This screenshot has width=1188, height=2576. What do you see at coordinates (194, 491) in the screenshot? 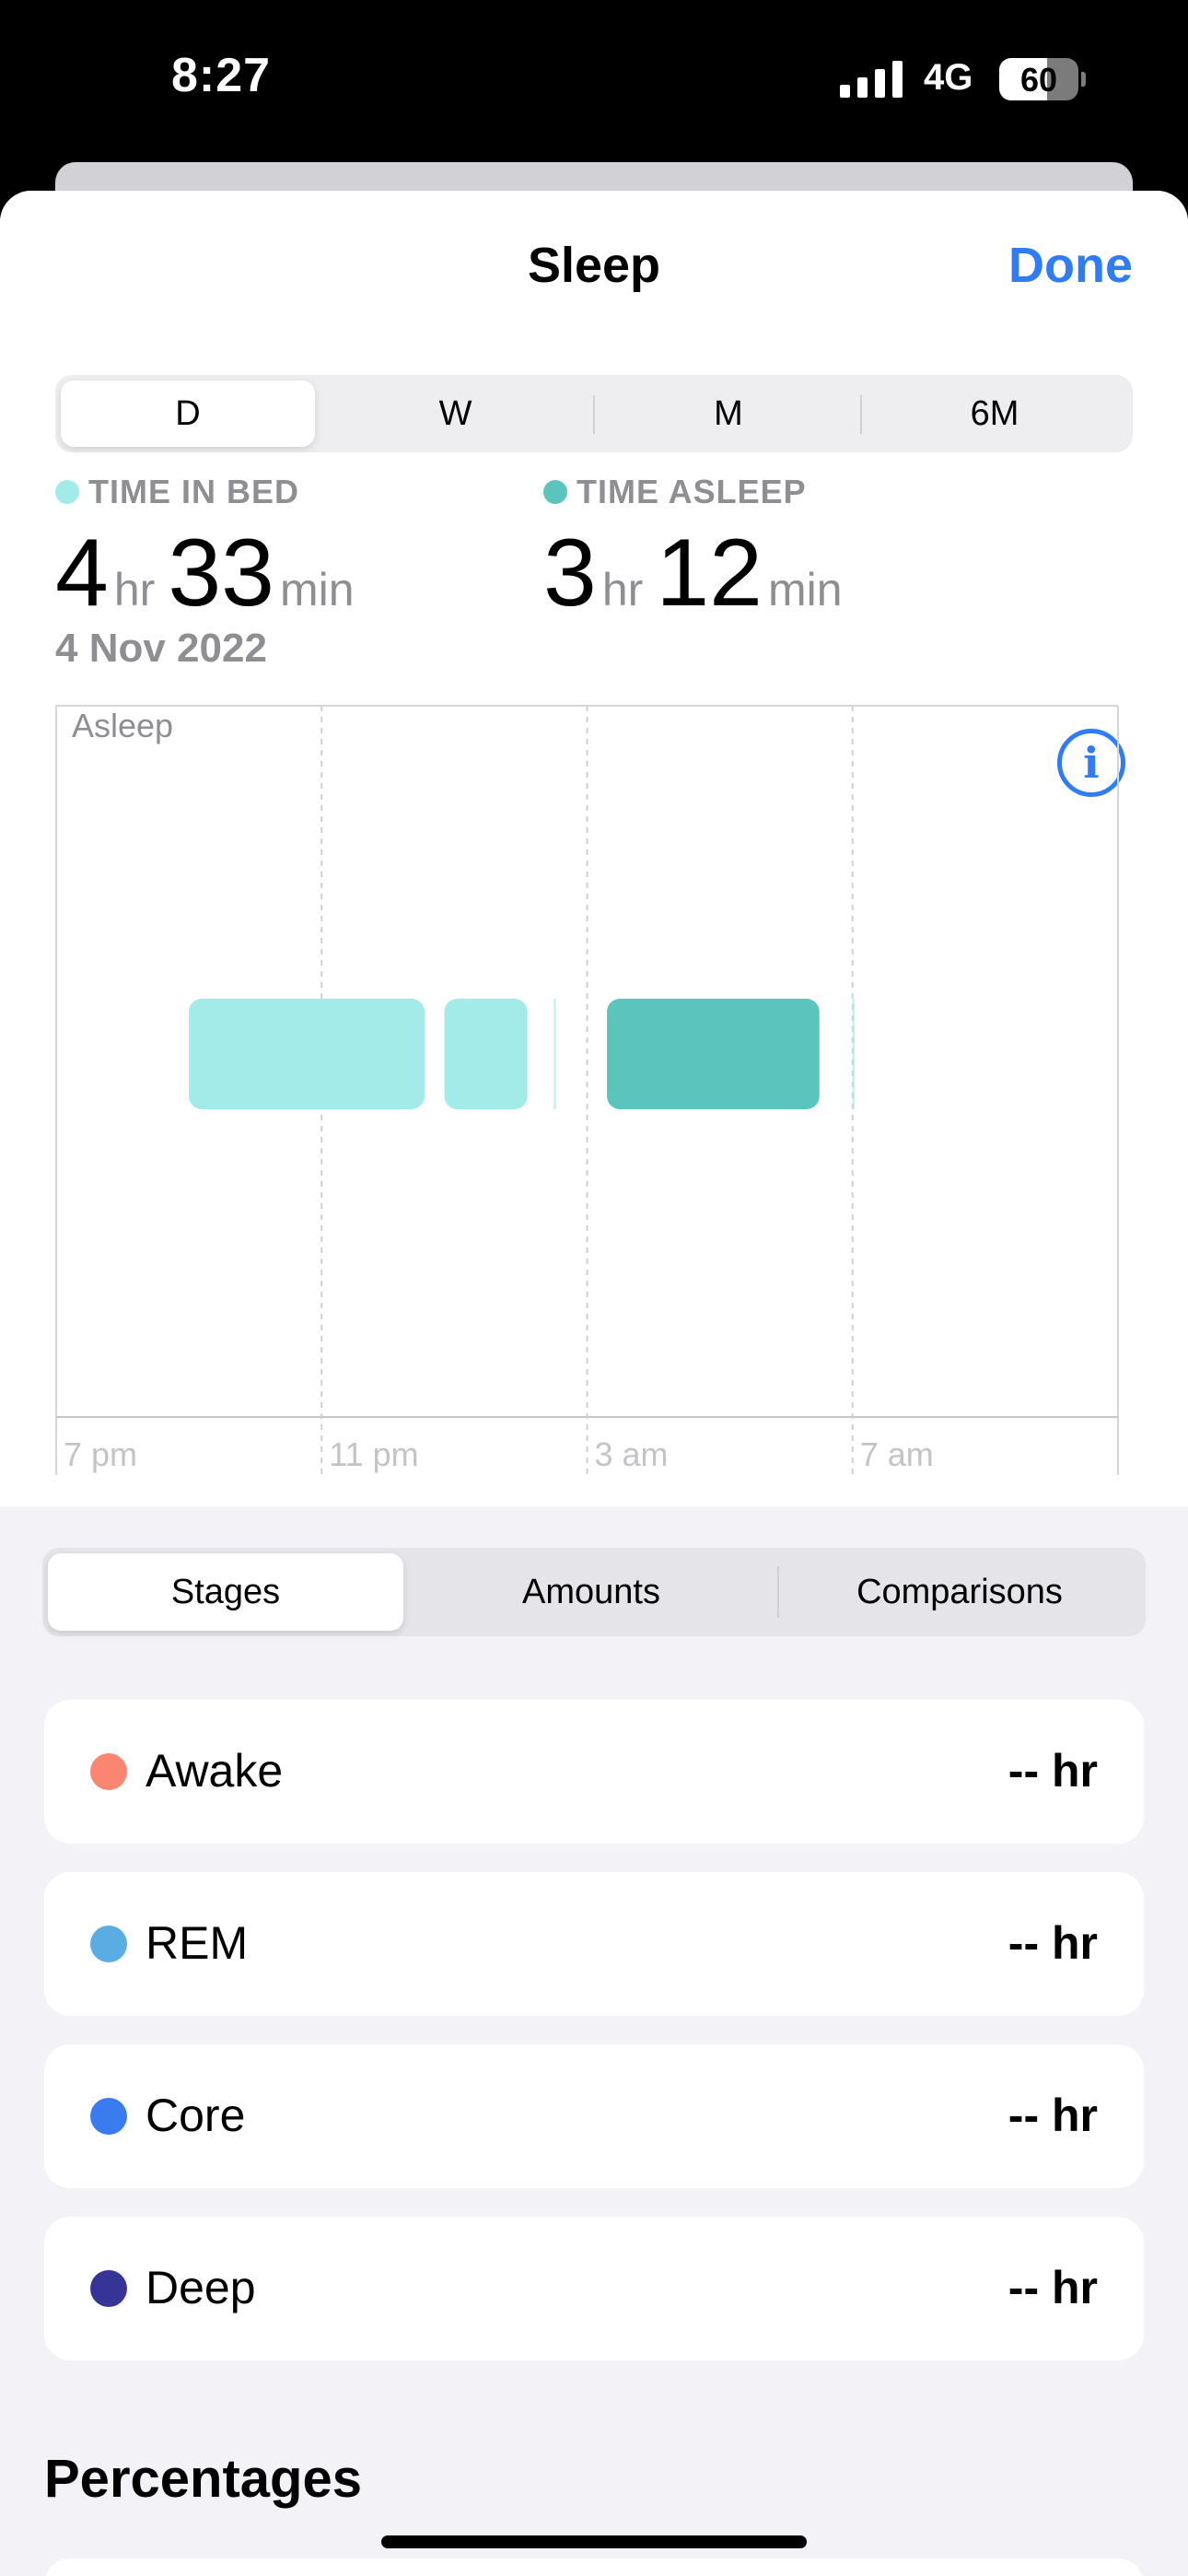
I see `time-in-bed-label-text: TIME IN BED` at bounding box center [194, 491].